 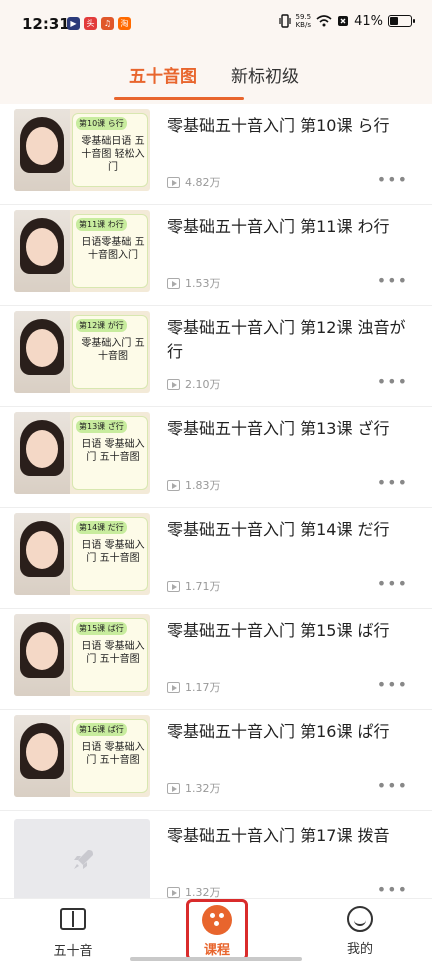 What do you see at coordinates (216, 959) in the screenshot?
I see `home-indicator` at bounding box center [216, 959].